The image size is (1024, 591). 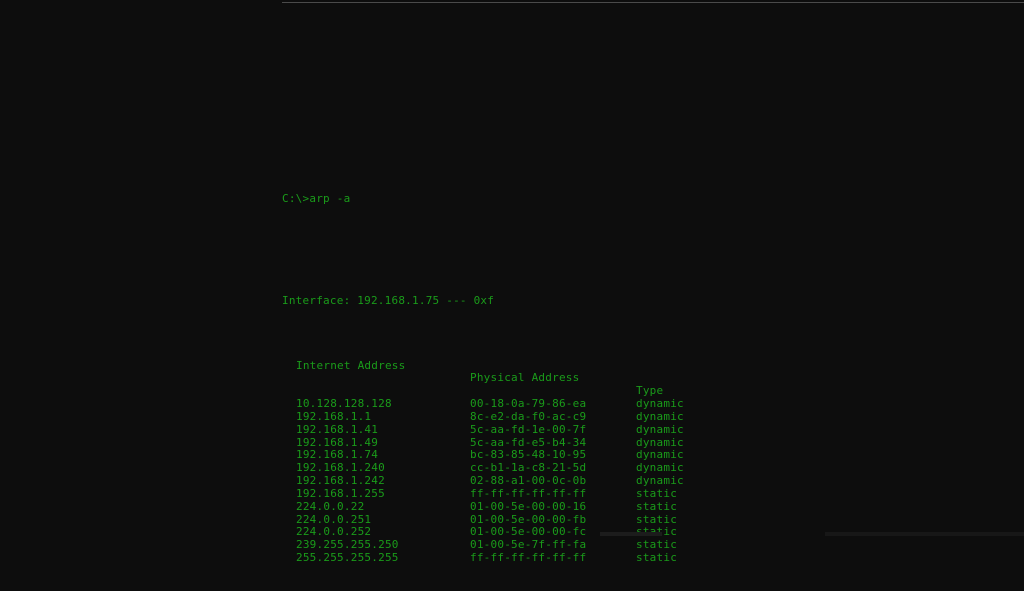 What do you see at coordinates (632, 468) in the screenshot?
I see `table-row: 192.168.1.240 cc-b1-1a-c8-21-5d dynamic` at bounding box center [632, 468].